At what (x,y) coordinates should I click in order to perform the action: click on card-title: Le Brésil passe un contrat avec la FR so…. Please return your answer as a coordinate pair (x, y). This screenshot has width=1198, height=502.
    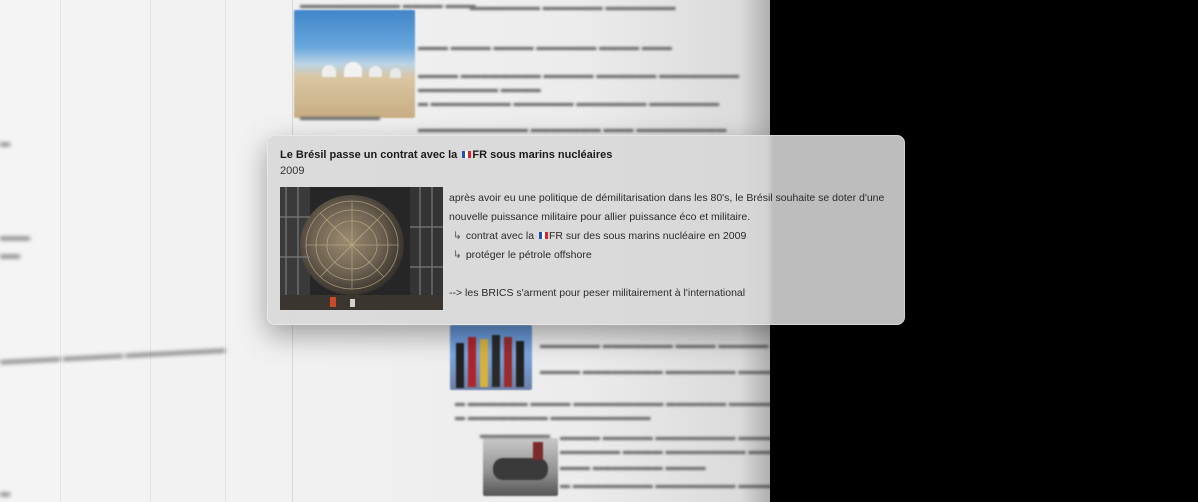
    Looking at the image, I should click on (446, 155).